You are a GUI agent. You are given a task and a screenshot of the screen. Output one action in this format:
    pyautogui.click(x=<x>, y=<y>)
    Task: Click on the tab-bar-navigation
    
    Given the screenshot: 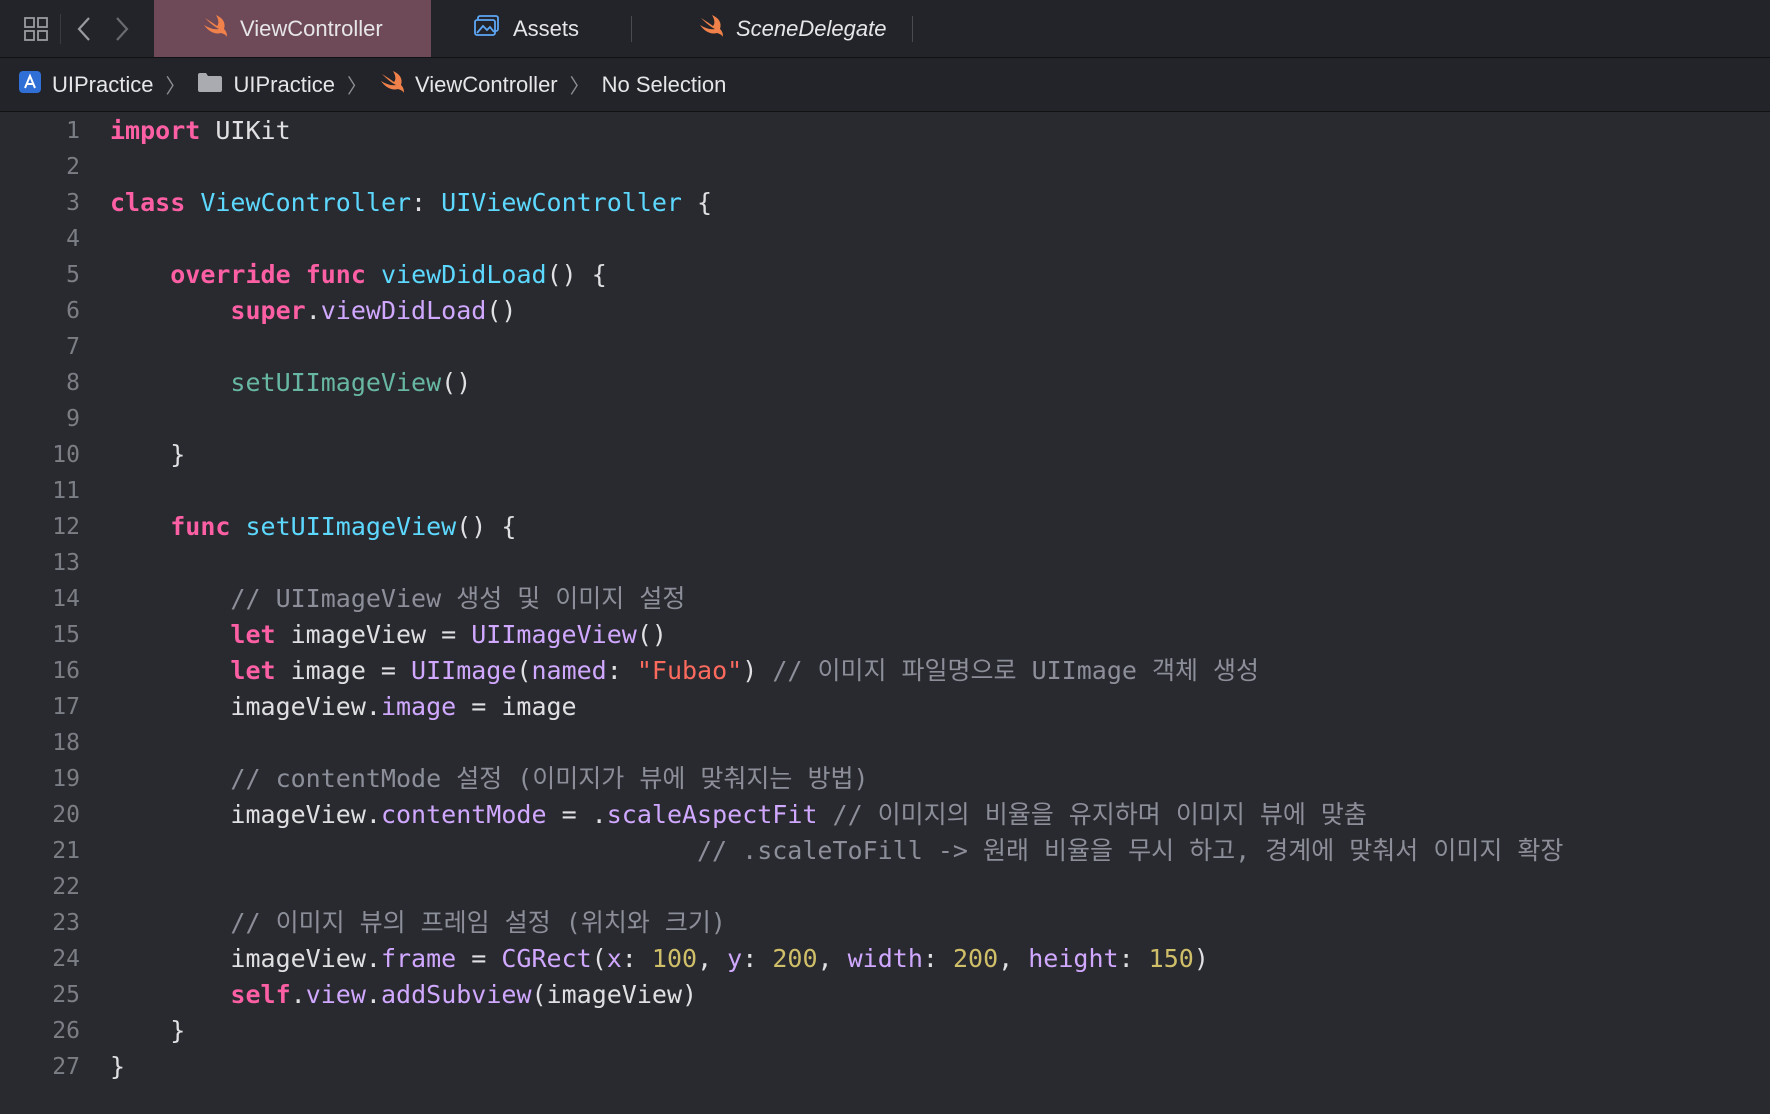 What is the action you would take?
    pyautogui.click(x=77, y=28)
    